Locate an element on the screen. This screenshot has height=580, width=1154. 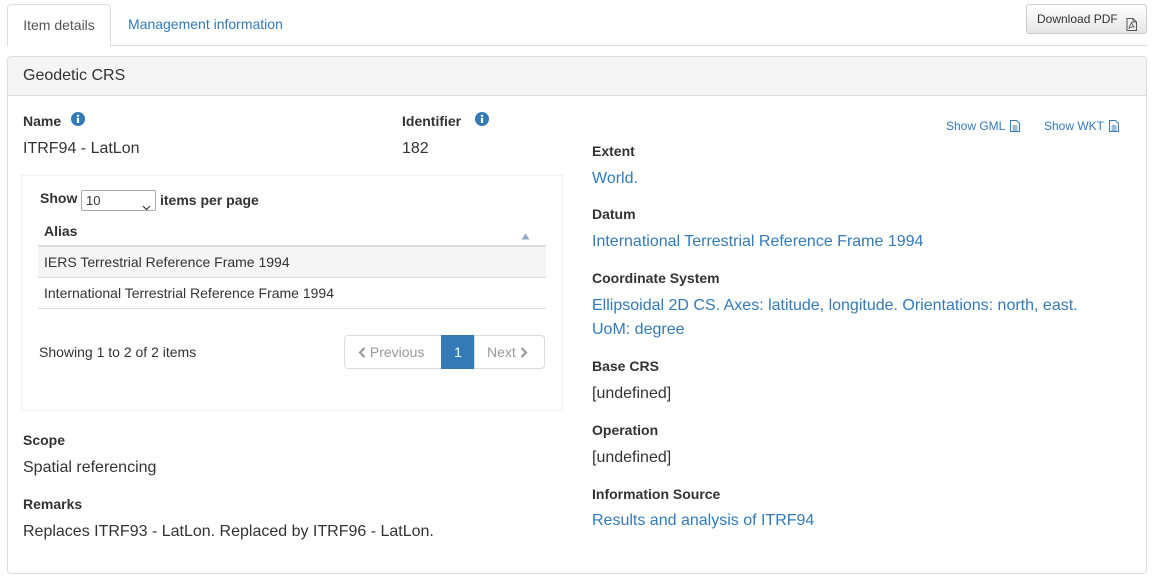
alias-column-header-label: Alias is located at coordinates (61, 231).